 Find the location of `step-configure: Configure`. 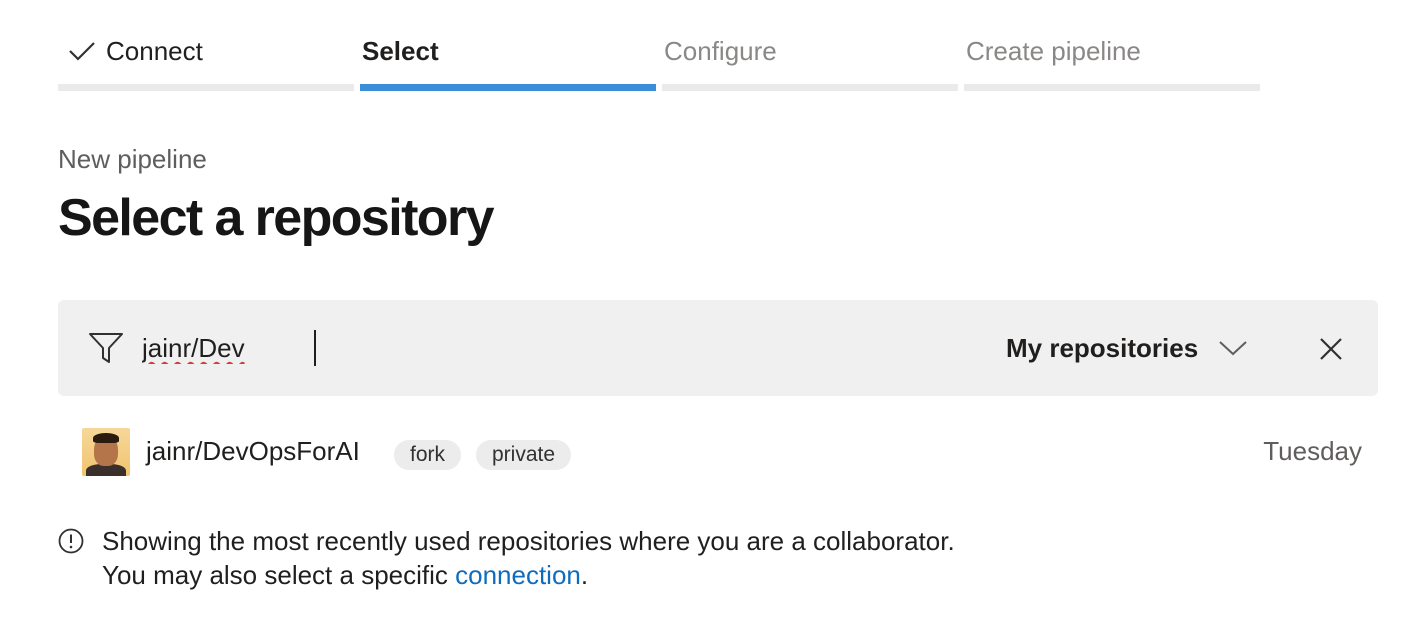

step-configure: Configure is located at coordinates (810, 61).